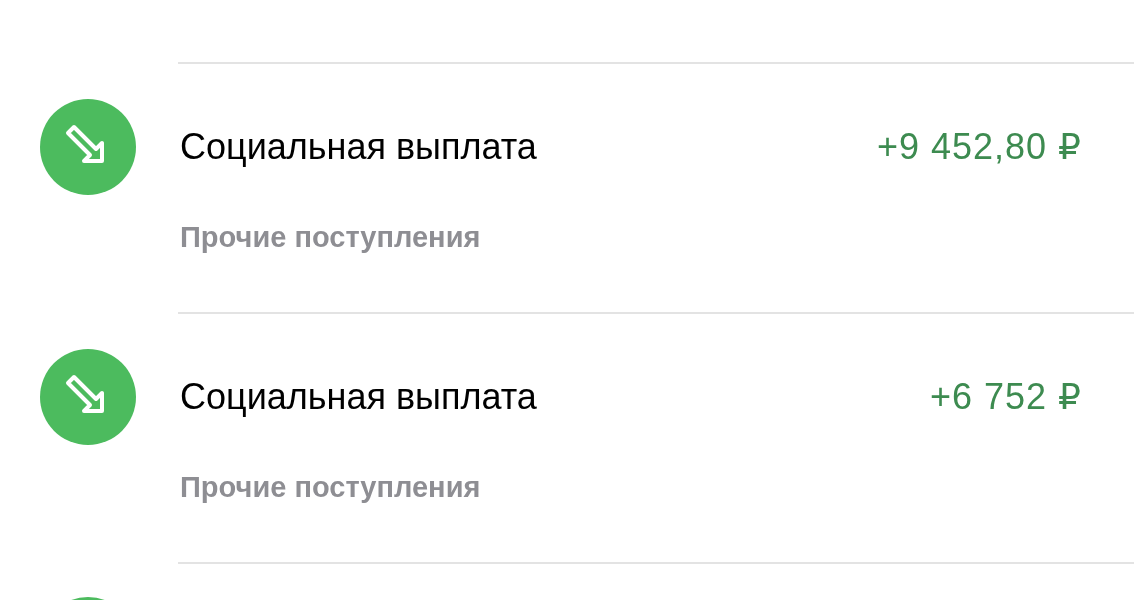 The height and width of the screenshot is (600, 1134). I want to click on transaction-amount: +6 752 ₽, so click(1005, 397).